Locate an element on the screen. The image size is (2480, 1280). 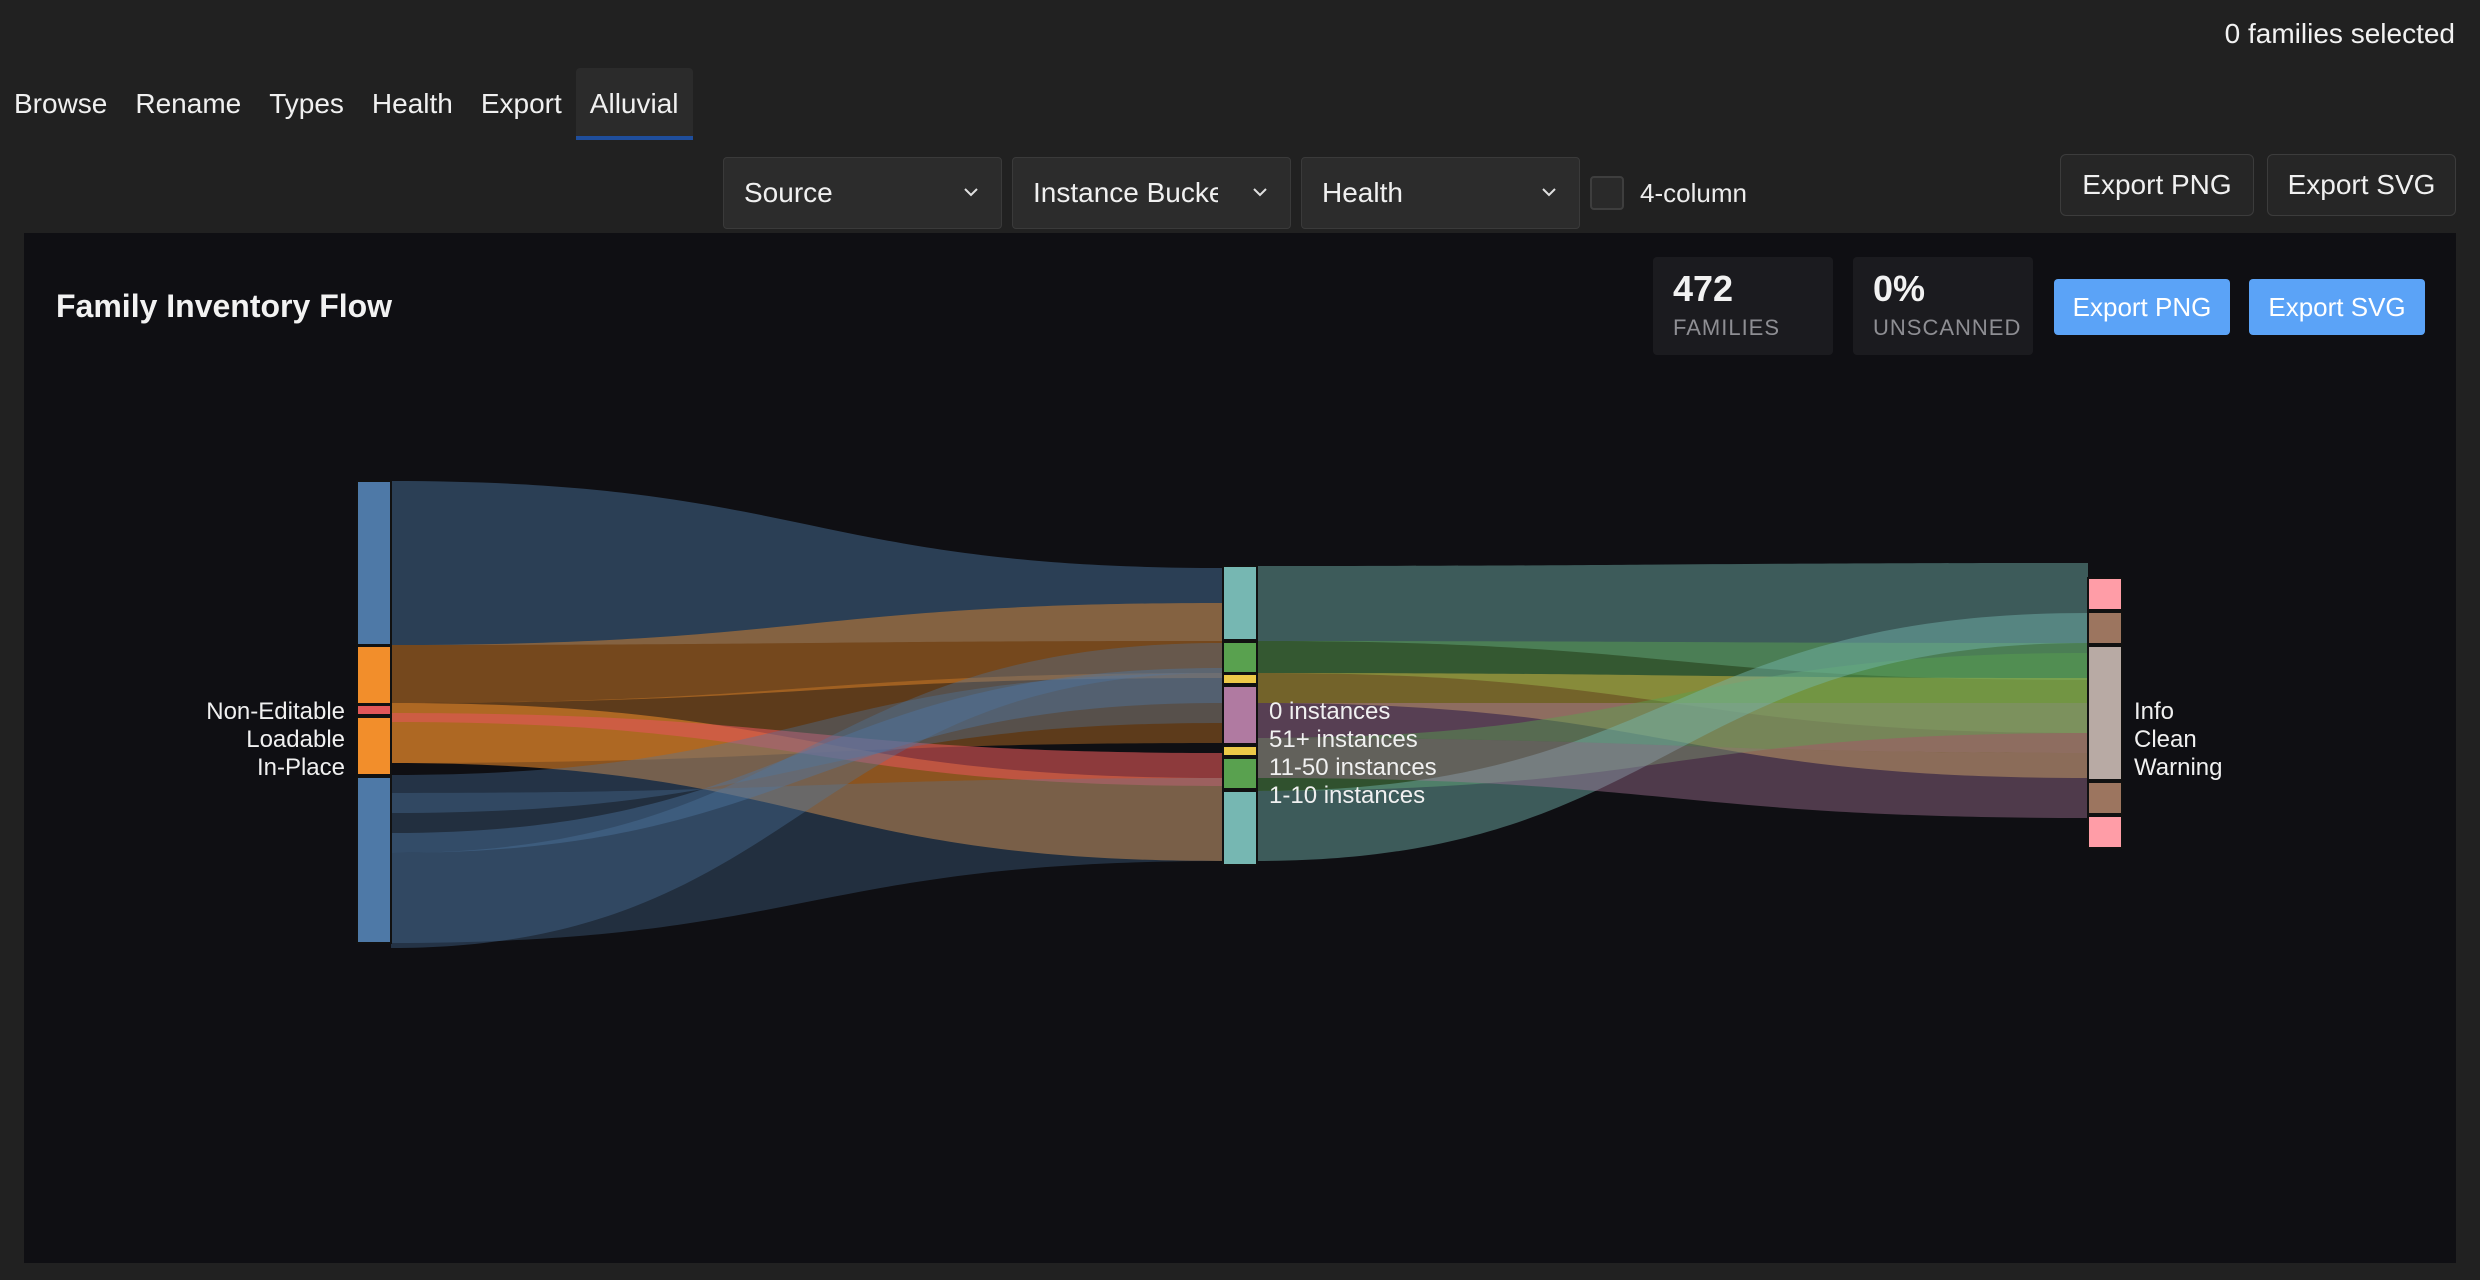
health-label-2: Warning is located at coordinates (2178, 767).